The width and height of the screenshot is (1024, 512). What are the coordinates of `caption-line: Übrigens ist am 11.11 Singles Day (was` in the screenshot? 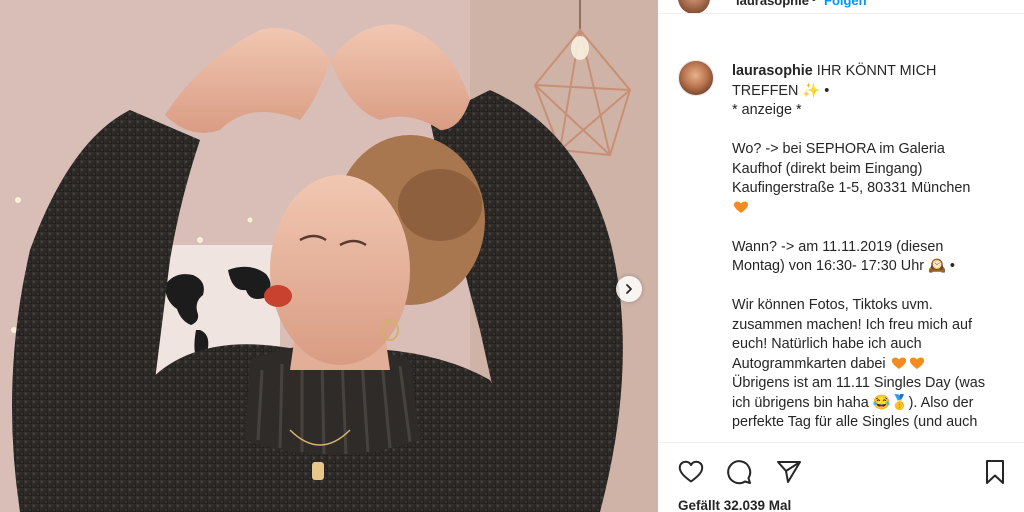 It's located at (859, 383).